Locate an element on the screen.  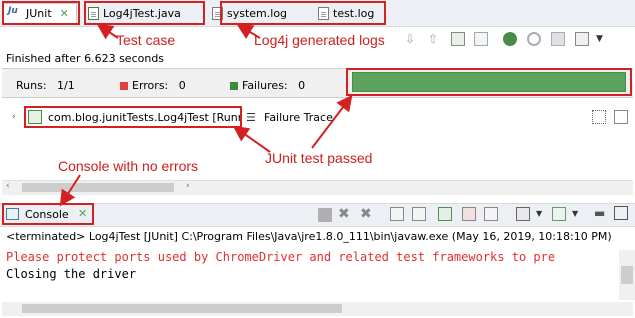
arrow-test-item is located at coordinates (251, 139).